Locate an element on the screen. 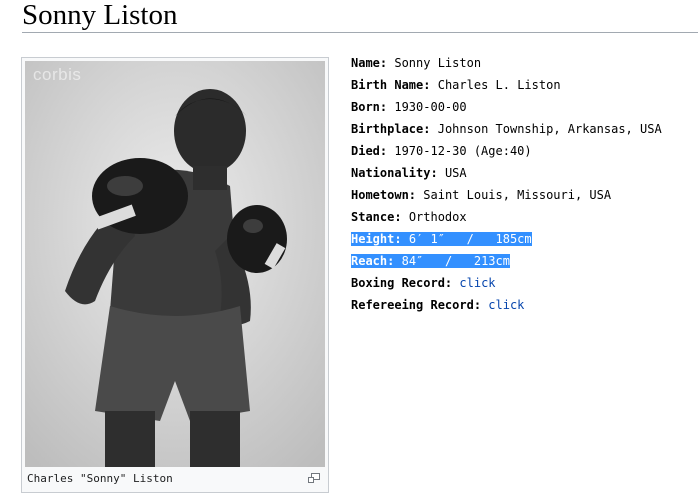  info-value: USA is located at coordinates (455, 173).